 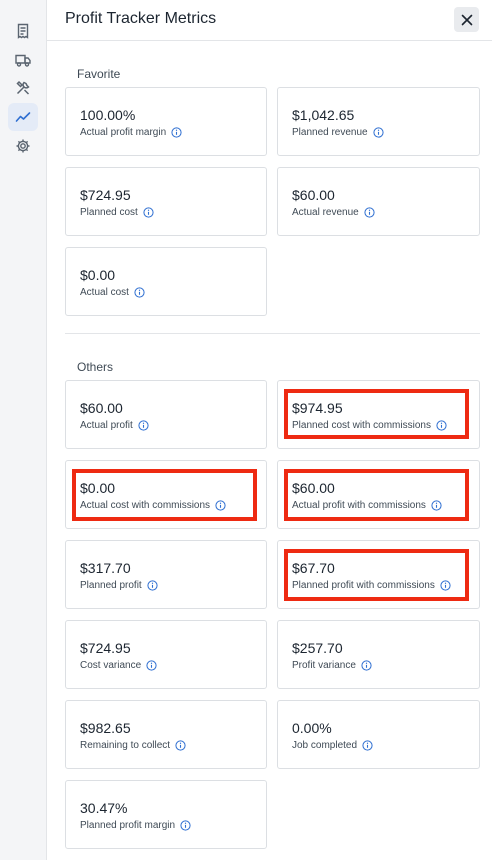 I want to click on metric-label: Actual profit, so click(x=106, y=425).